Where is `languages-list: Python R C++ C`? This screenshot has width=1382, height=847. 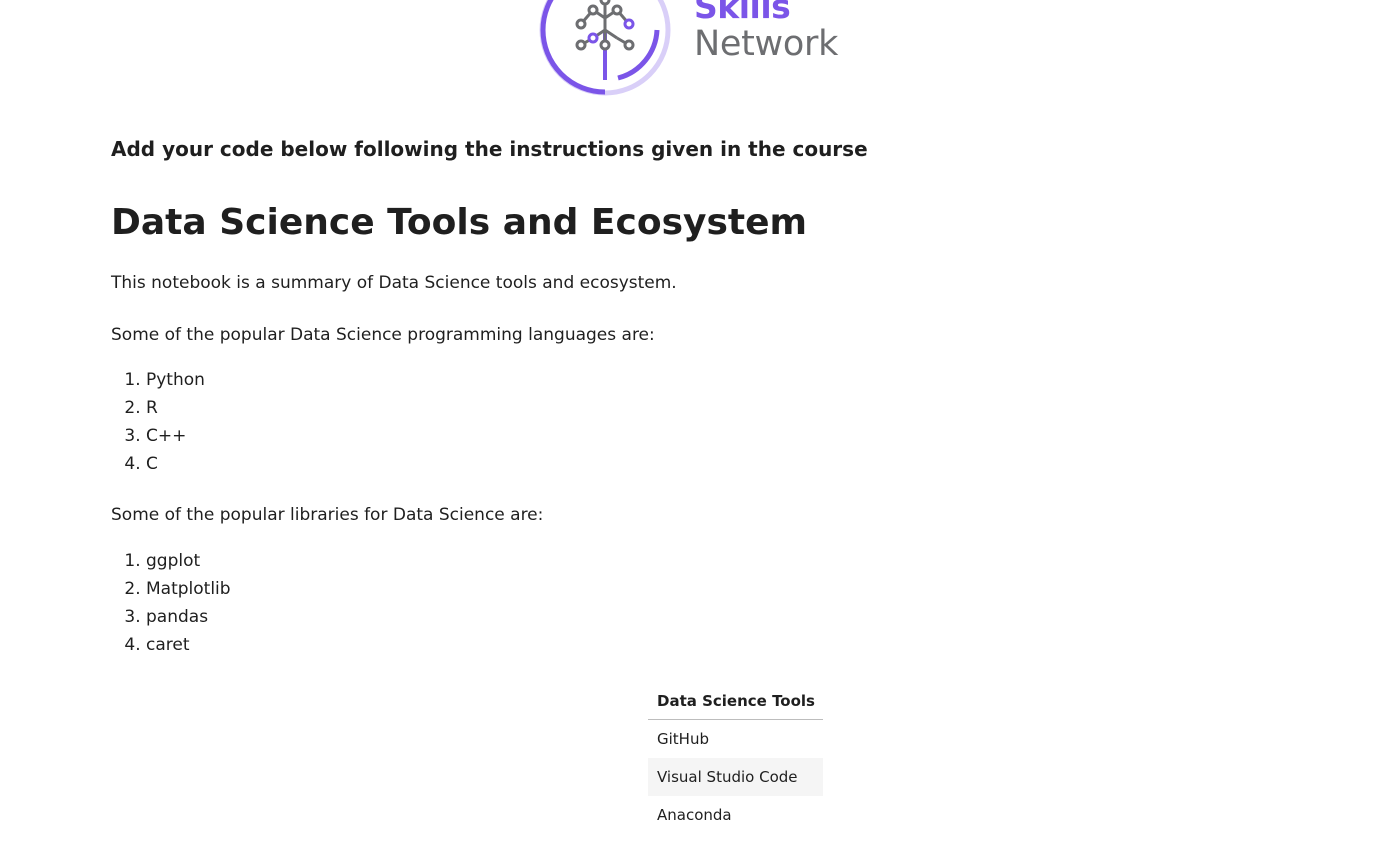
languages-list: Python R C++ C is located at coordinates (158, 422).